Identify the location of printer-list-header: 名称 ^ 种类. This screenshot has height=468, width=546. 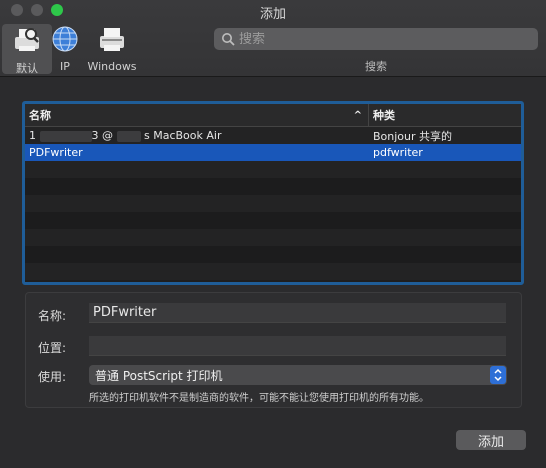
(273, 115).